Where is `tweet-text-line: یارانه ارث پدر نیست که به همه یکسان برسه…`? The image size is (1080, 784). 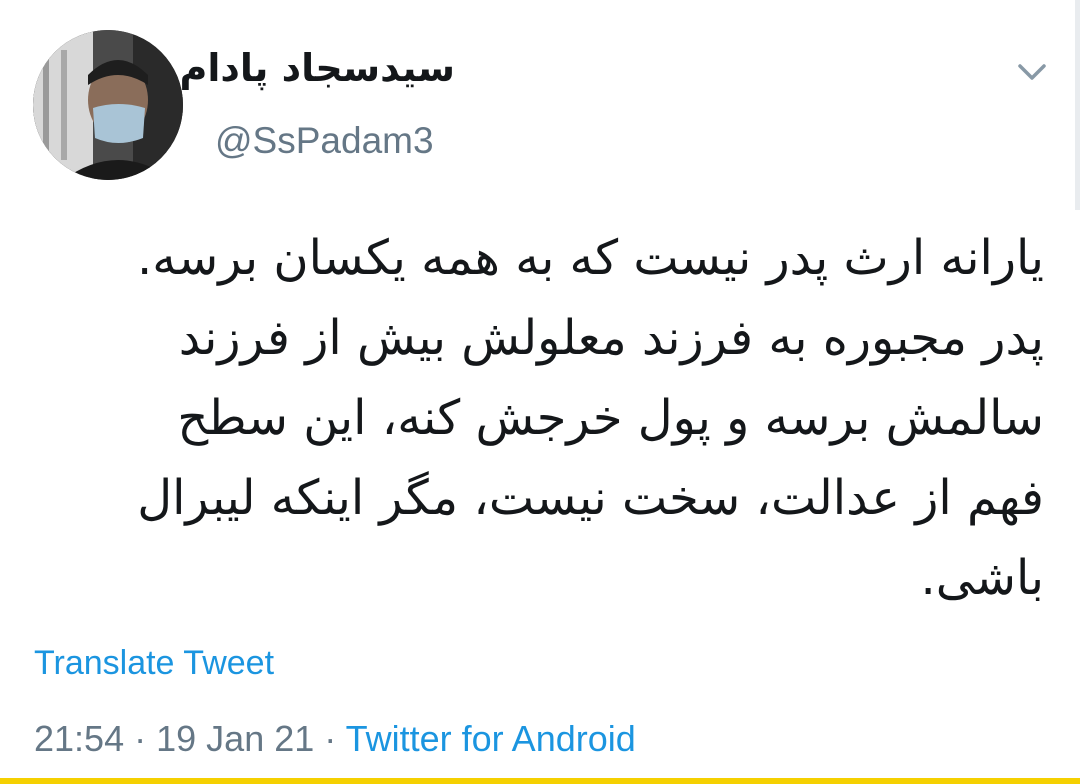
tweet-text-line: یارانه ارث پدر نیست که به همه یکسان برسه… is located at coordinates (590, 258).